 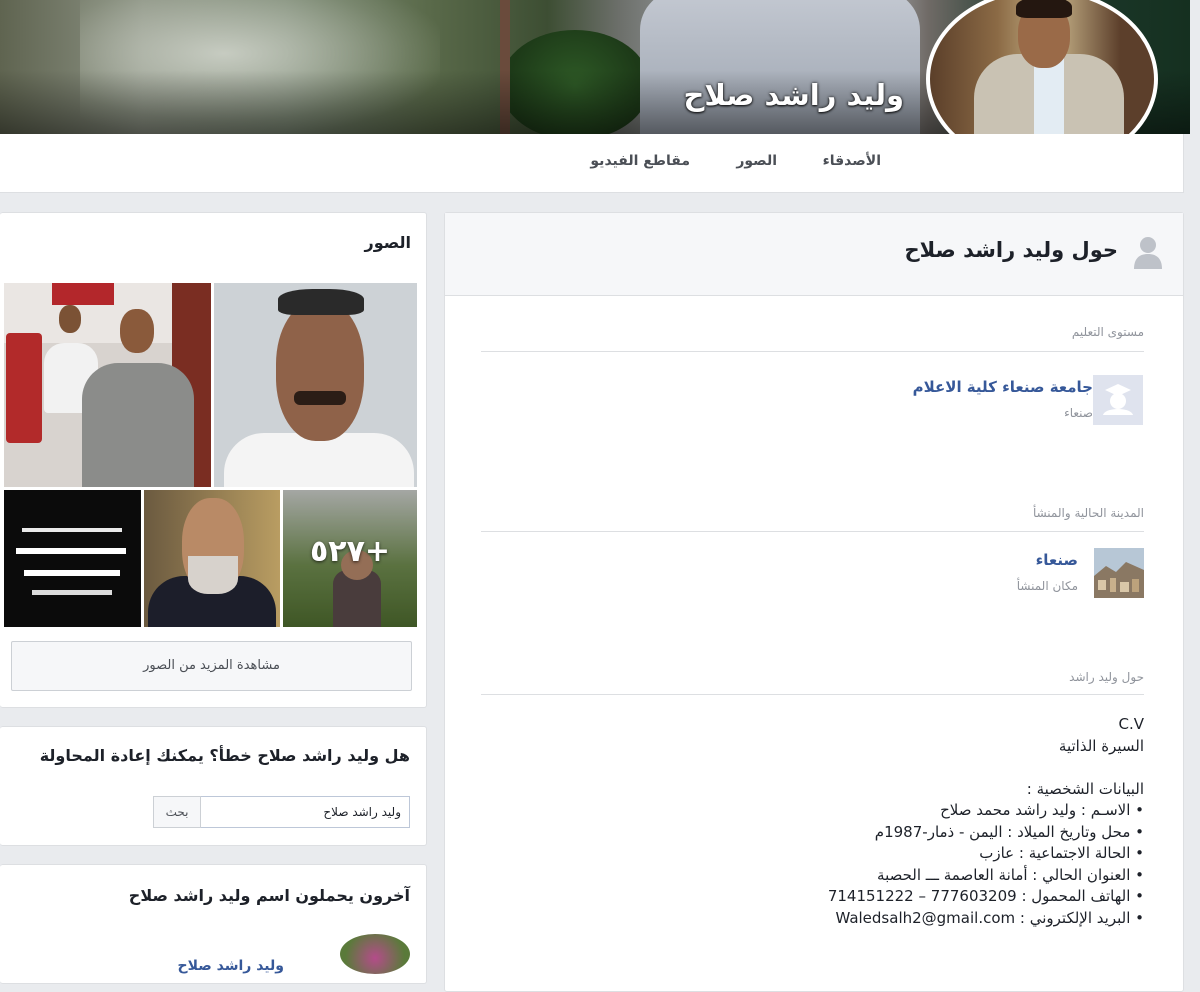 What do you see at coordinates (213, 786) in the screenshot?
I see `retry-search-card` at bounding box center [213, 786].